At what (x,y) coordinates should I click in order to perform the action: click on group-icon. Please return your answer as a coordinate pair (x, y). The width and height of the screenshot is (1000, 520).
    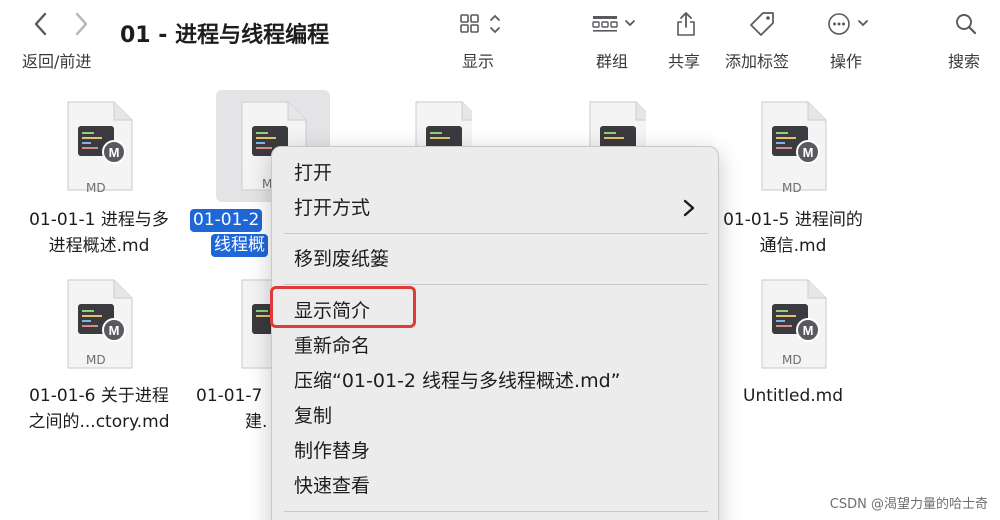
    Looking at the image, I should click on (615, 24).